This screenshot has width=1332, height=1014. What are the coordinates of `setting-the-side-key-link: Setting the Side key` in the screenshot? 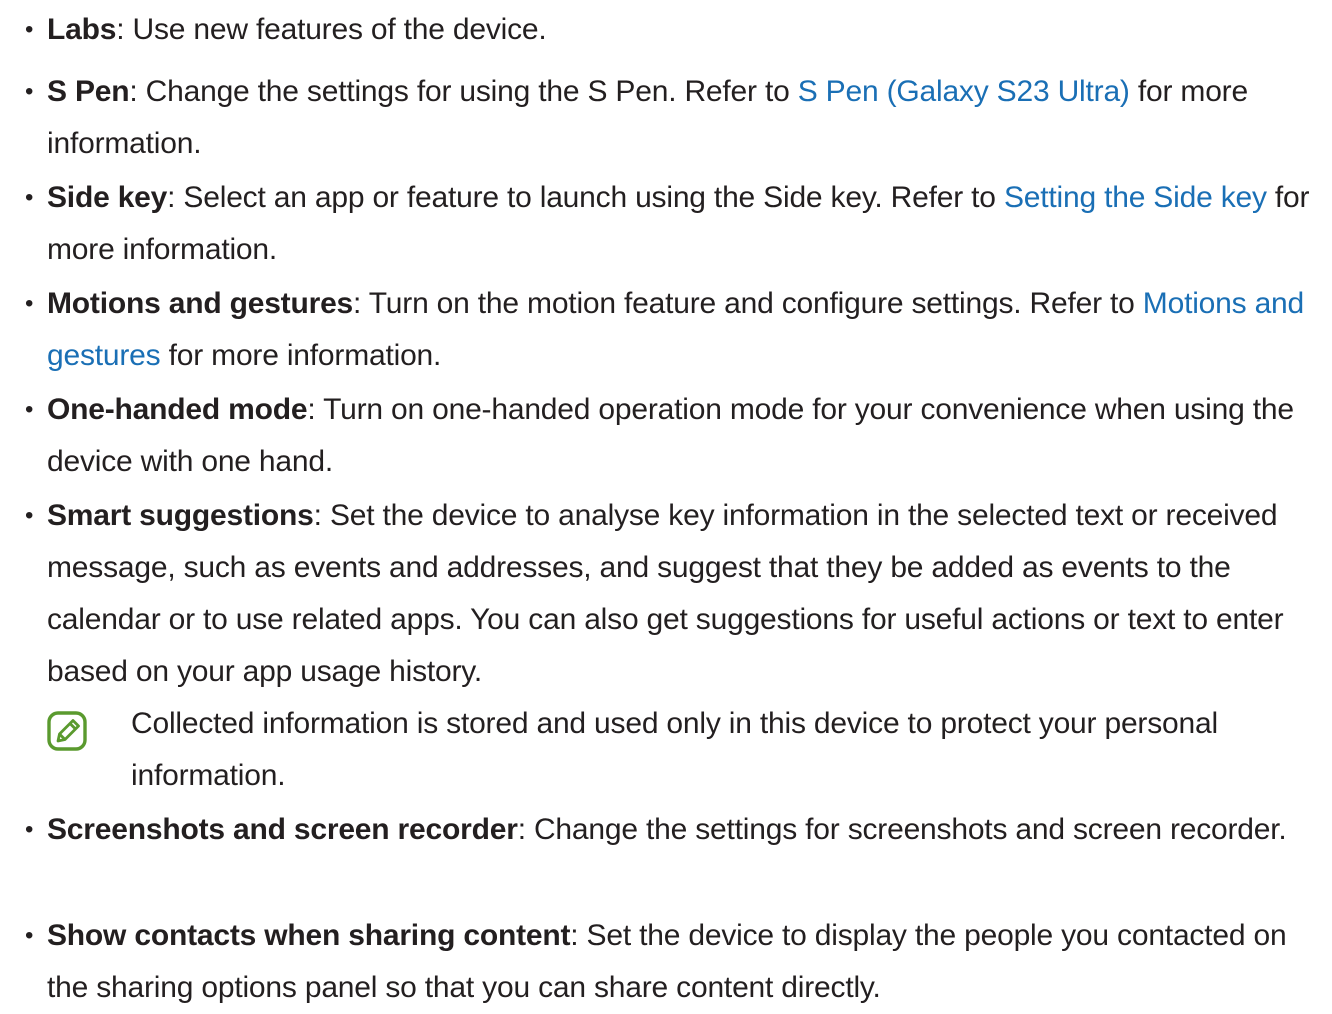 It's located at (1135, 197).